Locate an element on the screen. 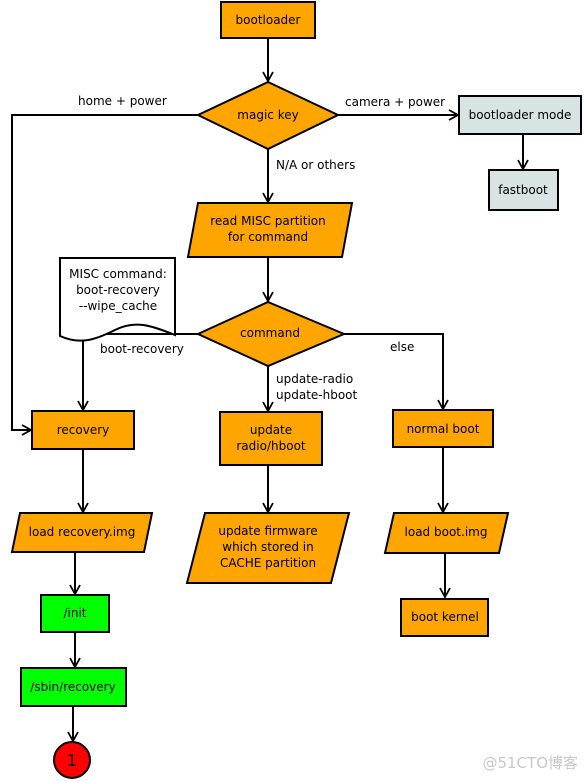 The width and height of the screenshot is (584, 781). label-na-others: N/A or others is located at coordinates (315, 165).